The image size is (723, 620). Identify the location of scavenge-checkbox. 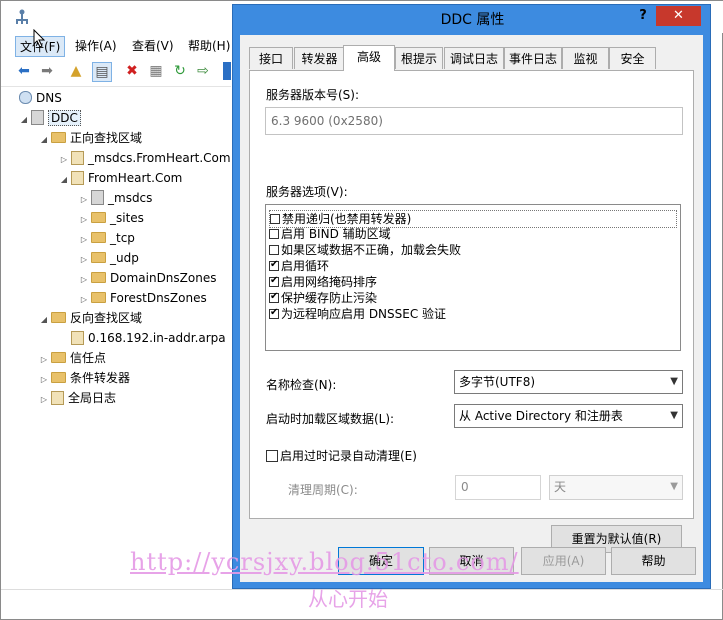
(272, 455).